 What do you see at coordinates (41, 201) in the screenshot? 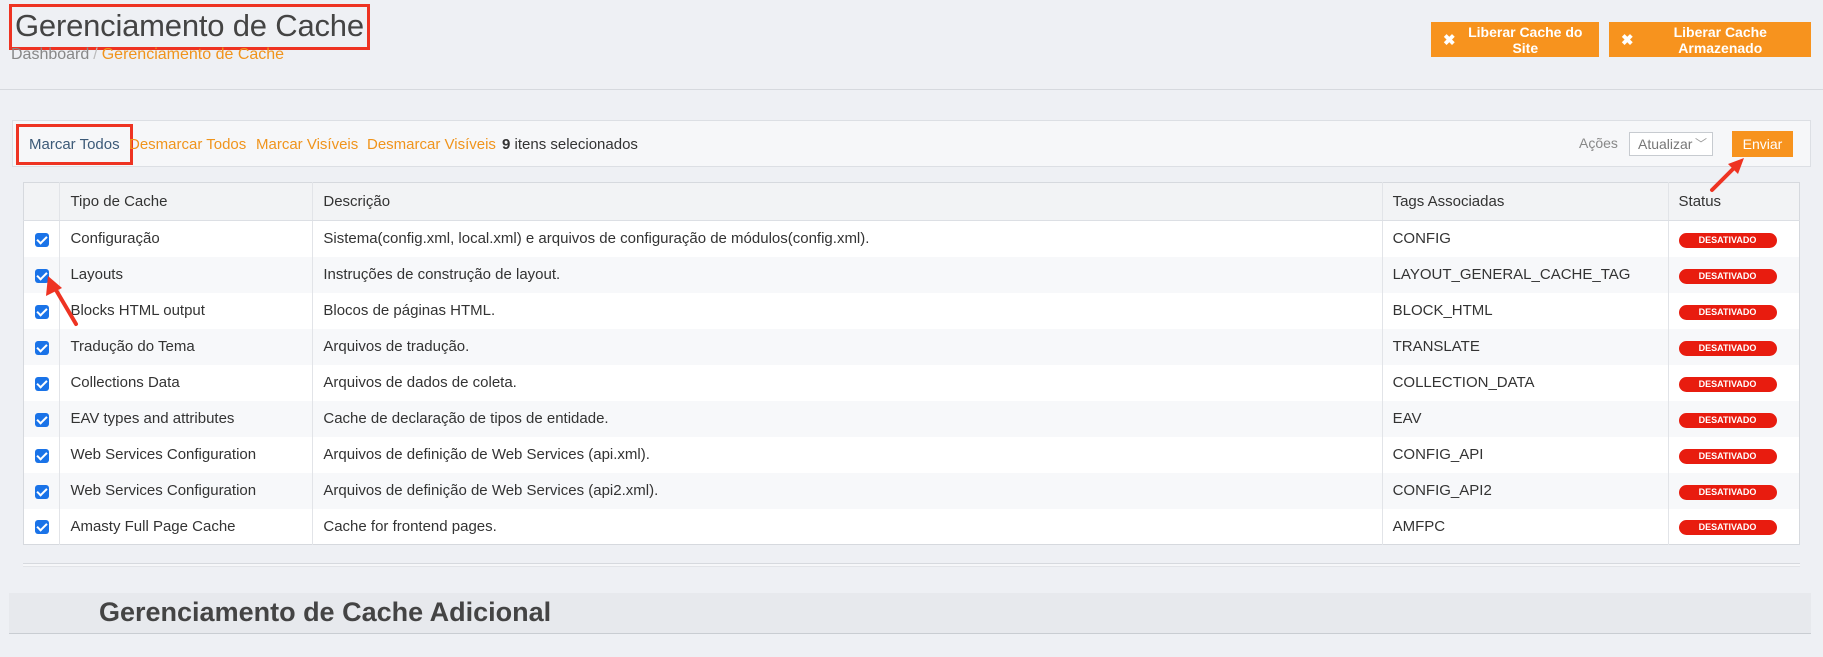
I see `checkbox-column-header` at bounding box center [41, 201].